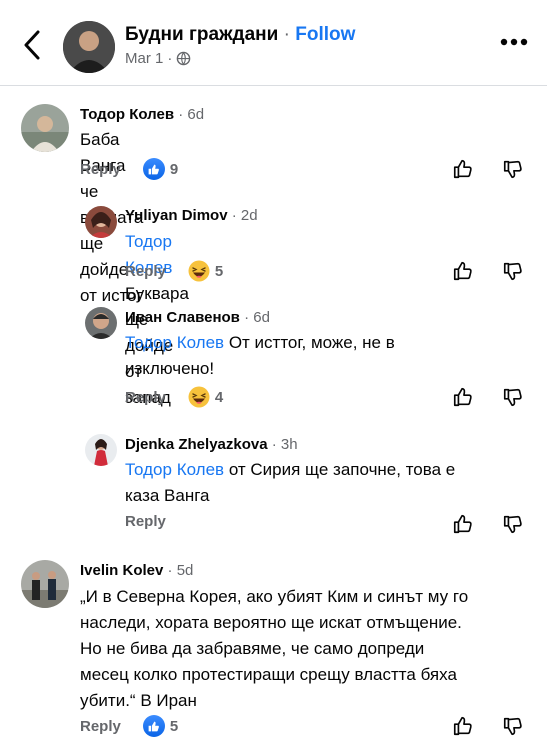 Image resolution: width=547 pixels, height=750 pixels. I want to click on post-date: Mar 1, so click(144, 58).